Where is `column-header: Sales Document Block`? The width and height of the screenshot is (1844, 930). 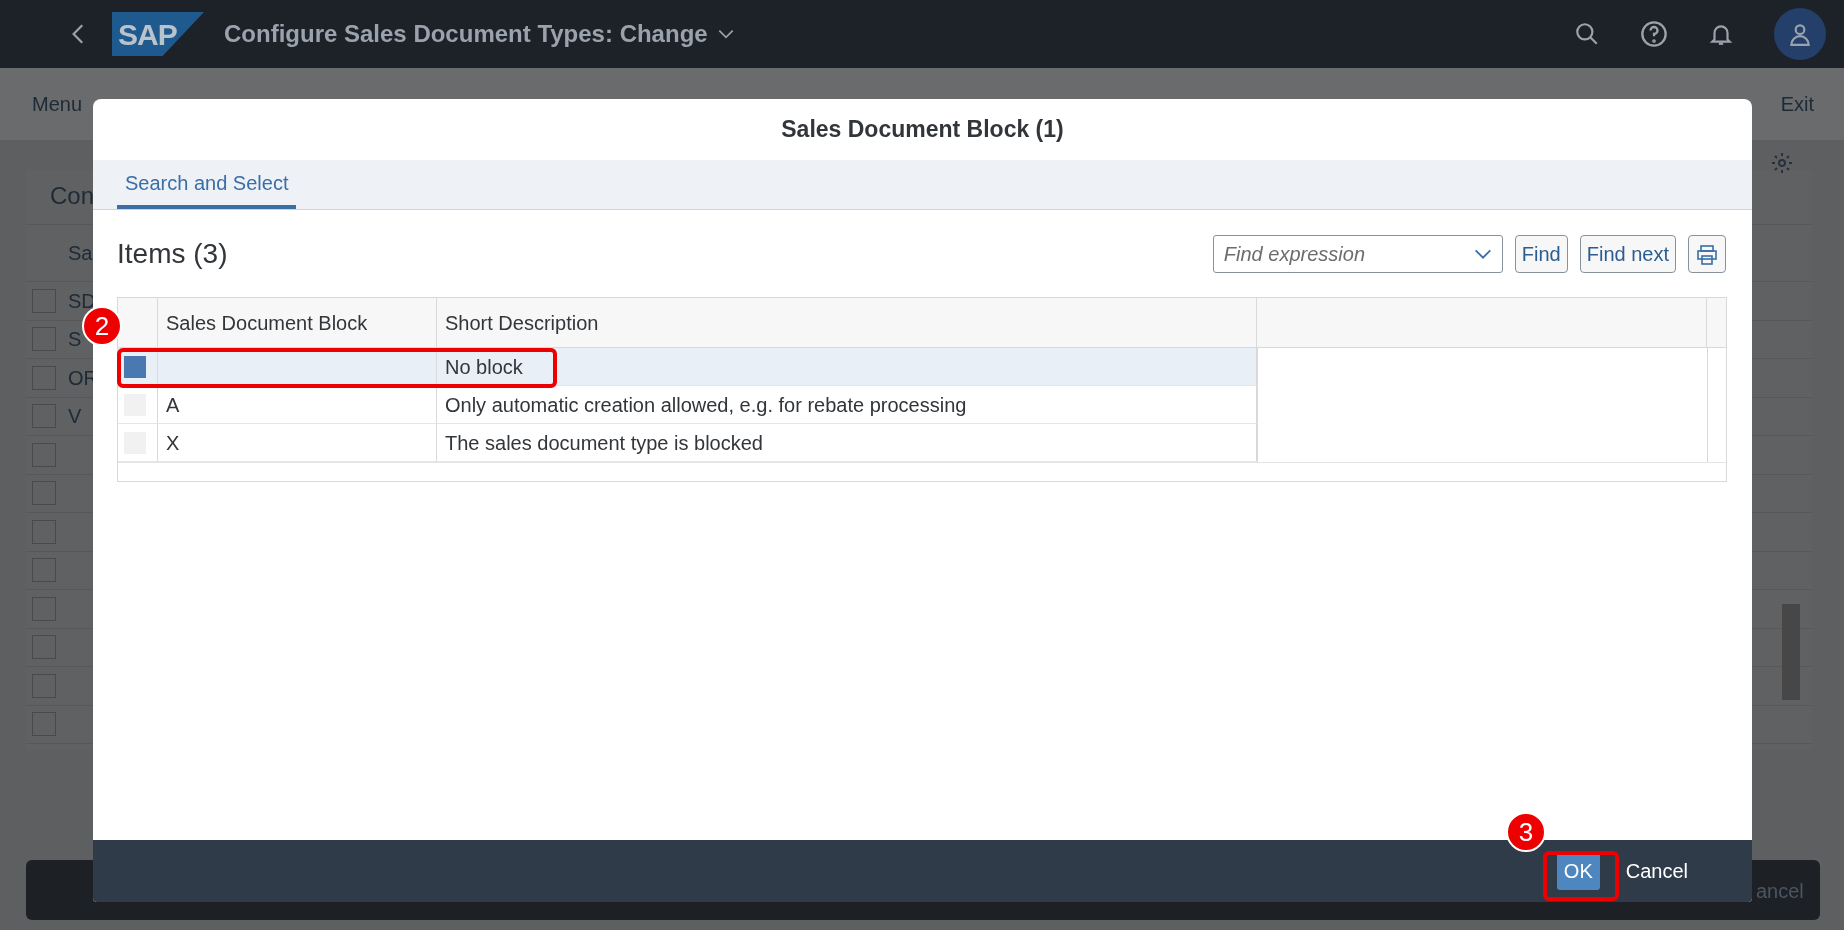
column-header: Sales Document Block is located at coordinates (297, 322).